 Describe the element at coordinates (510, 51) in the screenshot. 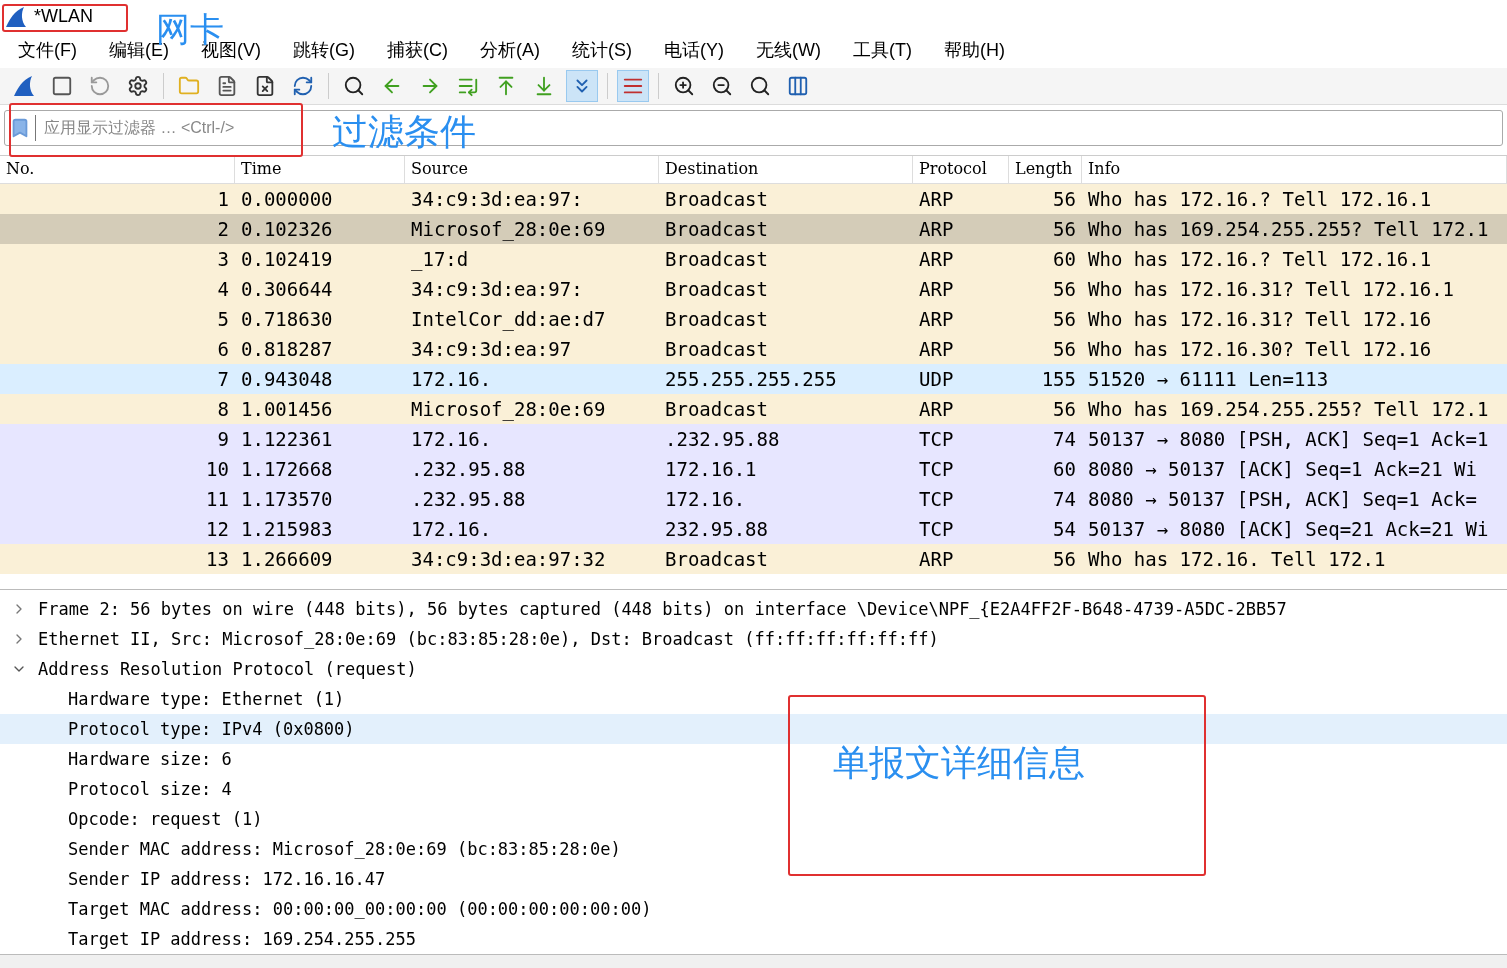

I see `menu-item: 分析(A)` at that location.